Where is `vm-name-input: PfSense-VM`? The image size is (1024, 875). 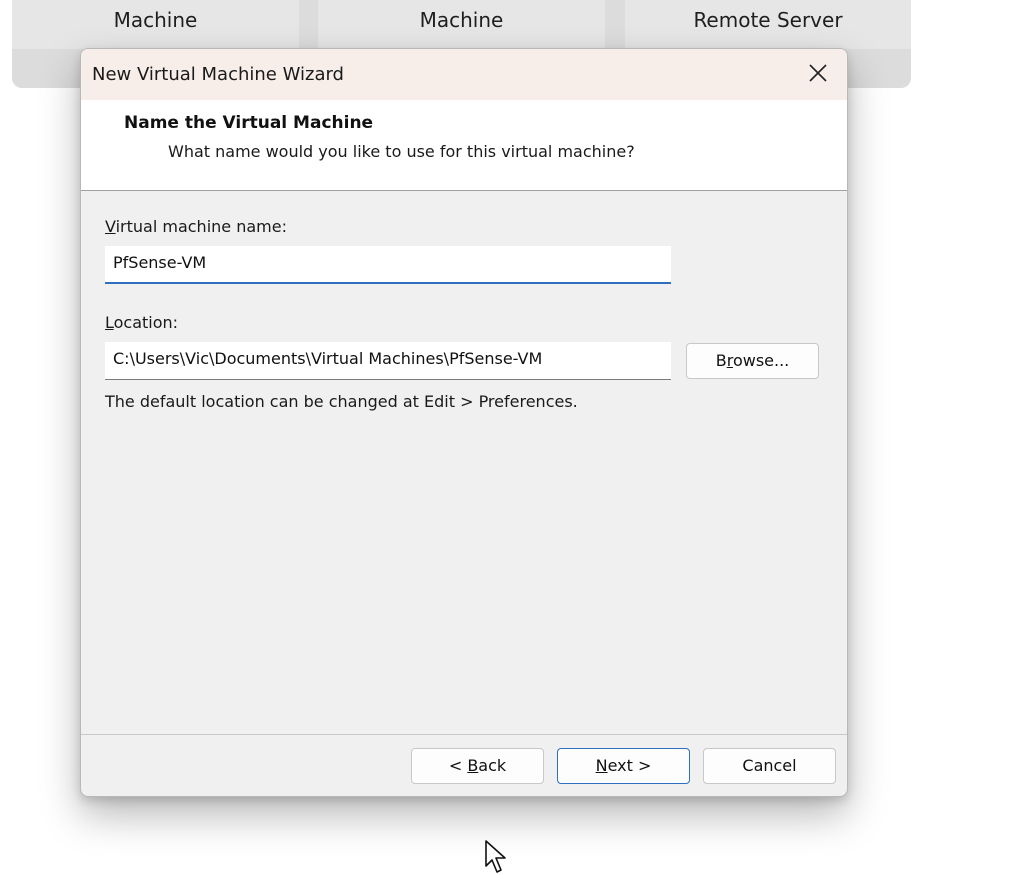
vm-name-input: PfSense-VM is located at coordinates (388, 265).